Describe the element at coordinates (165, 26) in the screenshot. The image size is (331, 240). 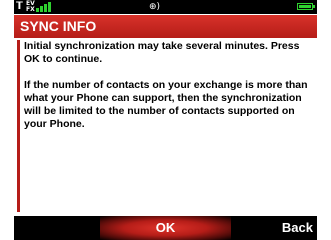
I see `title-bar: SYNC INFO` at that location.